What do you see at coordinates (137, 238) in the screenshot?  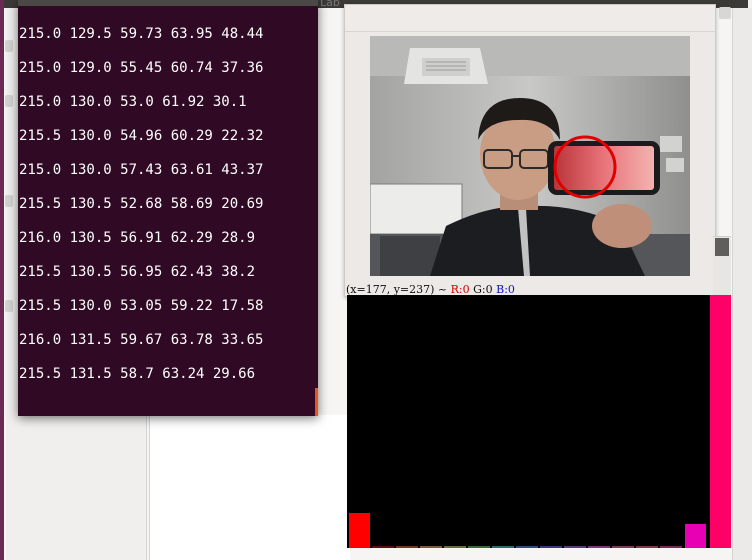 I see `terminal-line: 216.0 130.5 56.91 62.29 28.9` at bounding box center [137, 238].